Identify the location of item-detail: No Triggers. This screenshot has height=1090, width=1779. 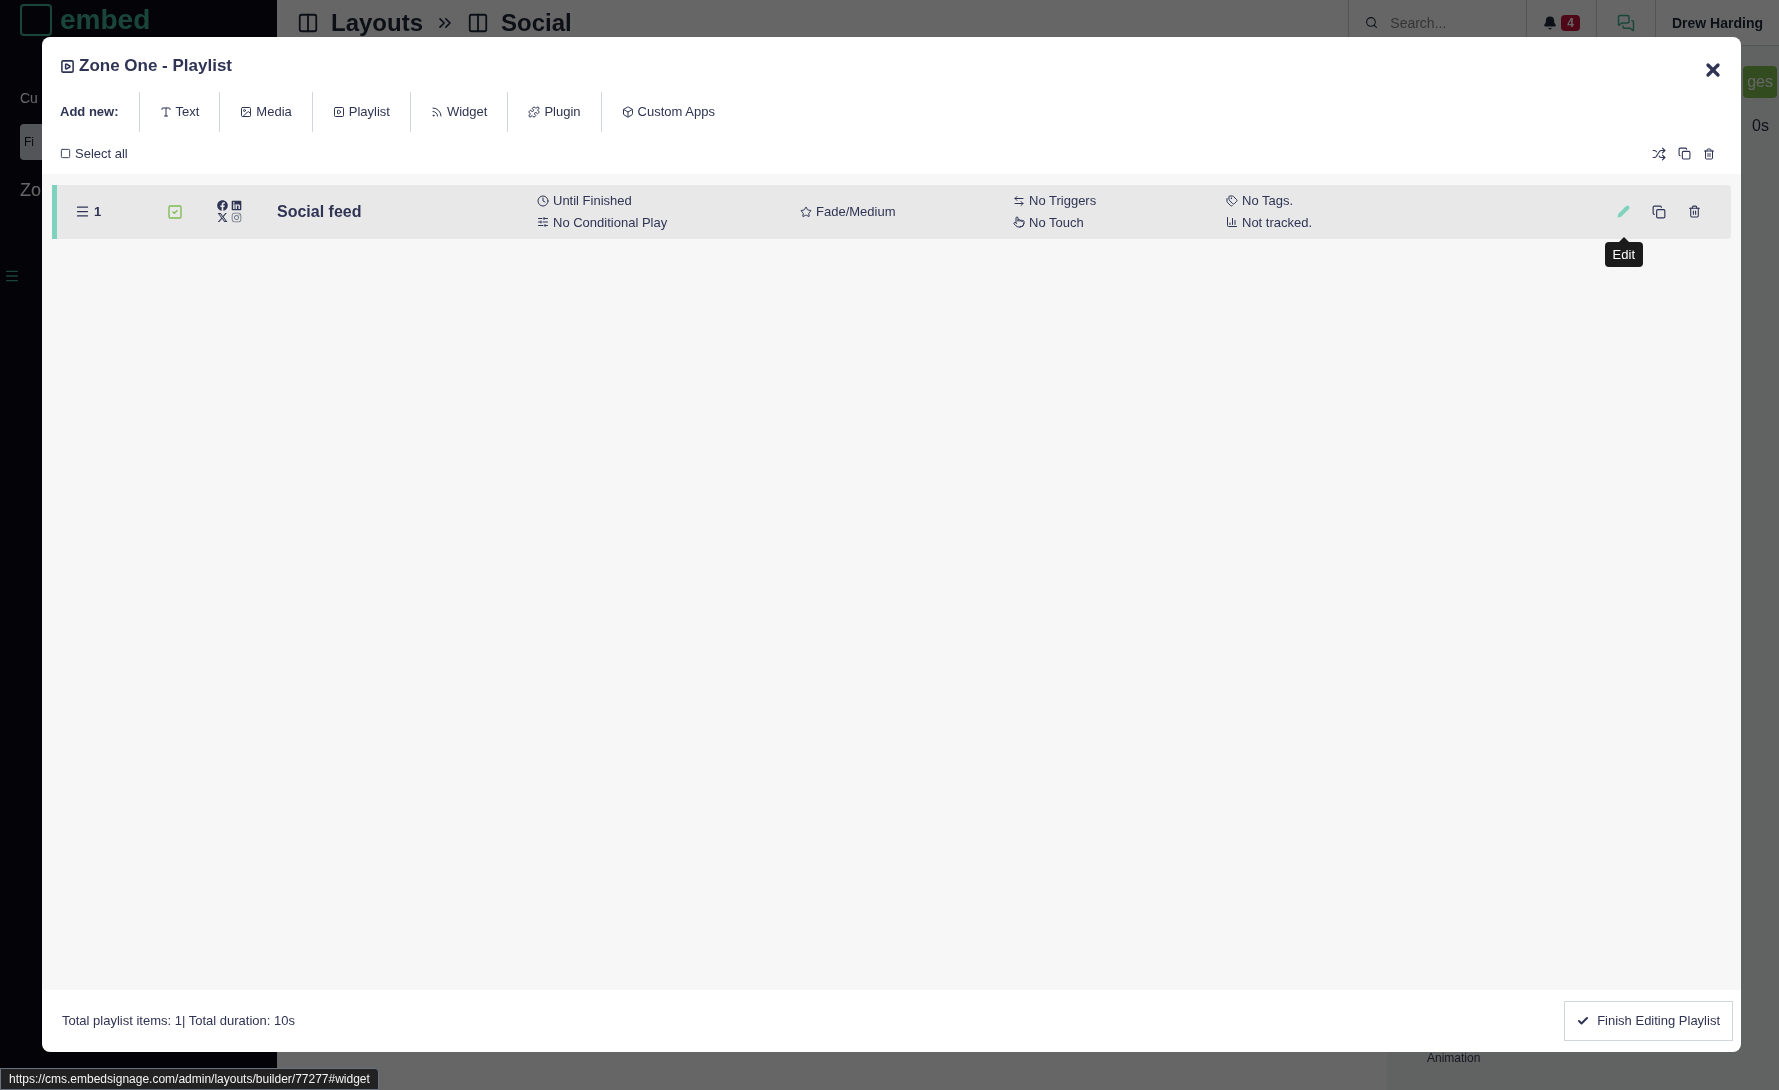
(1063, 201).